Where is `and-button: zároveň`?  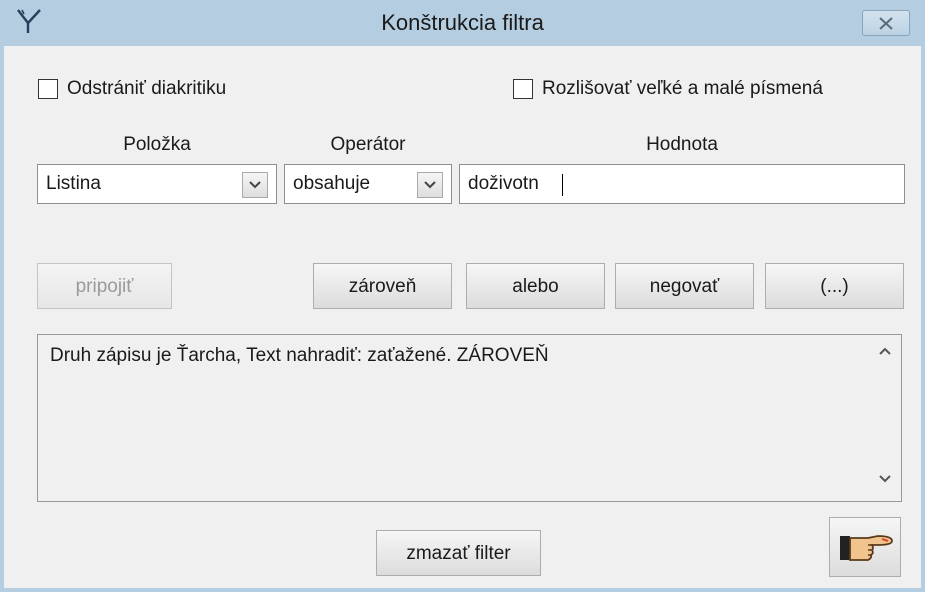
and-button: zároveň is located at coordinates (382, 286).